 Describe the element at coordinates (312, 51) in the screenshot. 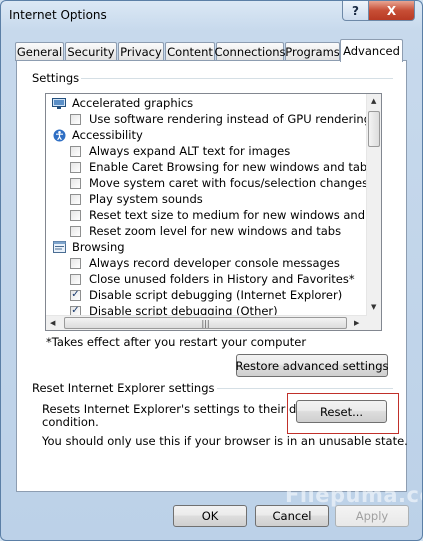

I see `tab-programs: Programs` at that location.